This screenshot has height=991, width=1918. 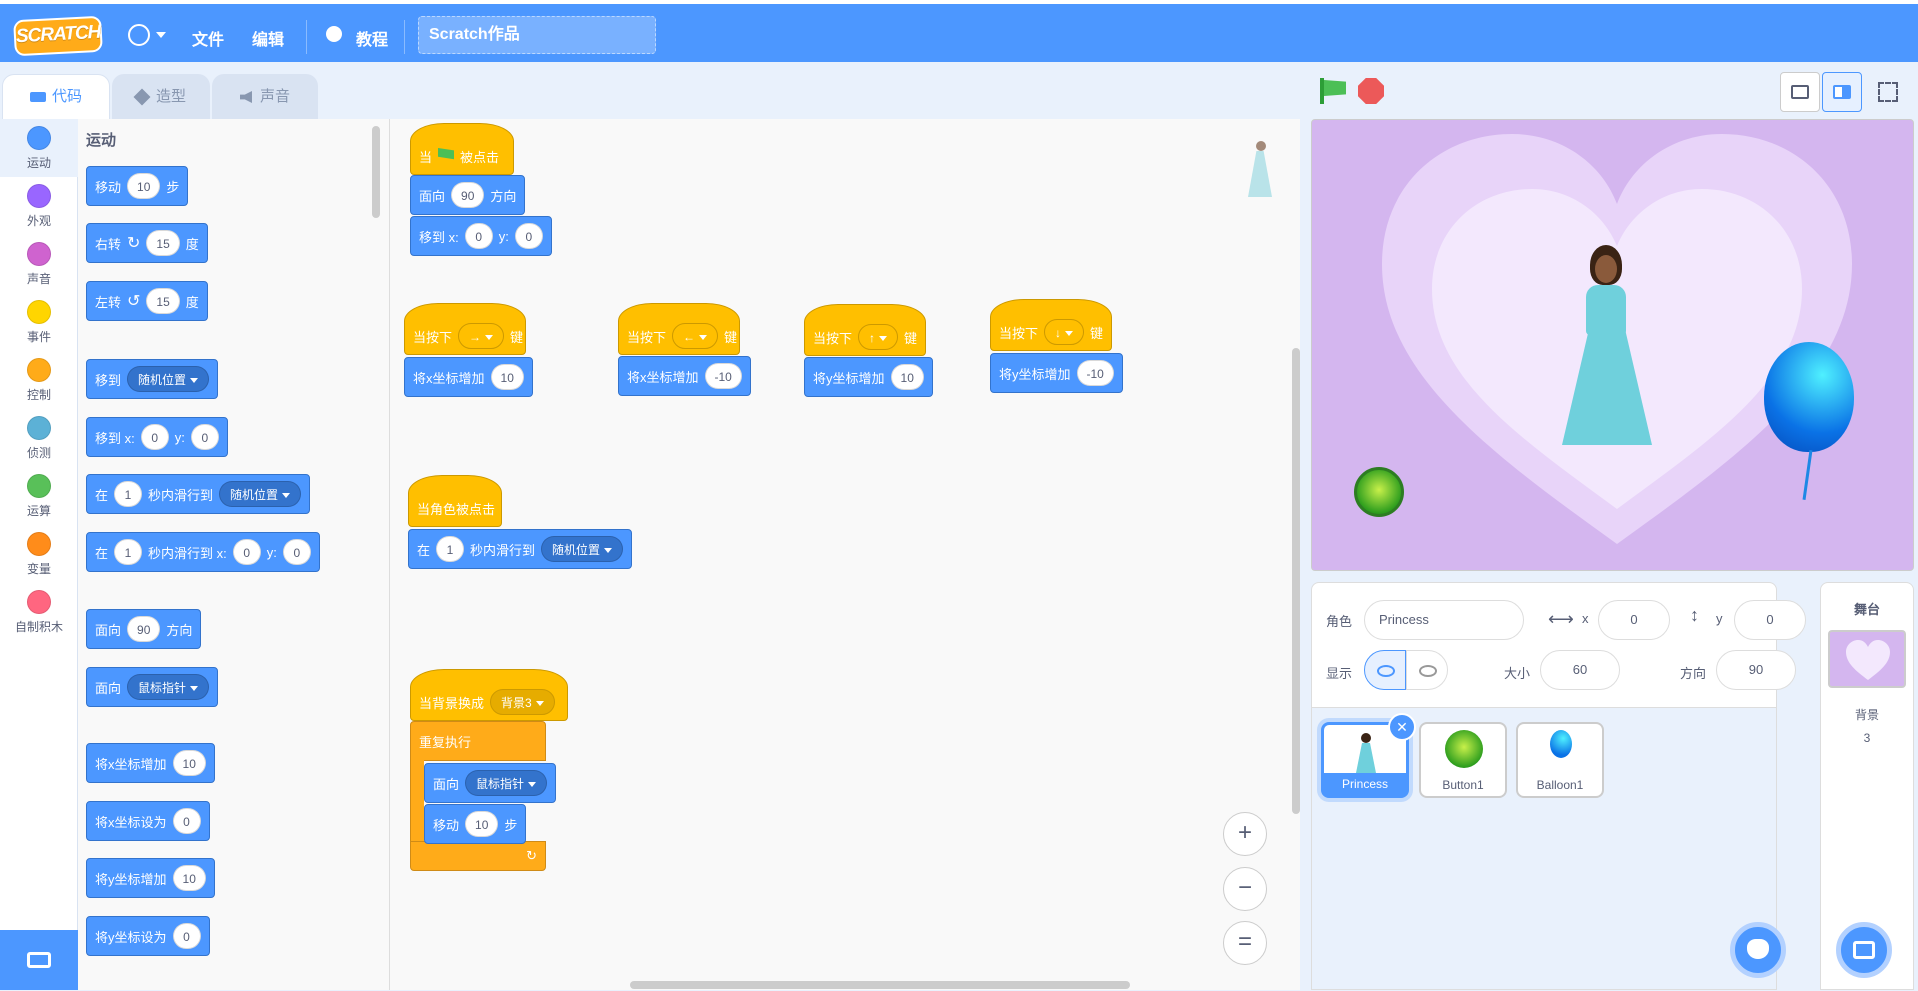 What do you see at coordinates (1245, 889) in the screenshot?
I see `zoom-out-button: −` at bounding box center [1245, 889].